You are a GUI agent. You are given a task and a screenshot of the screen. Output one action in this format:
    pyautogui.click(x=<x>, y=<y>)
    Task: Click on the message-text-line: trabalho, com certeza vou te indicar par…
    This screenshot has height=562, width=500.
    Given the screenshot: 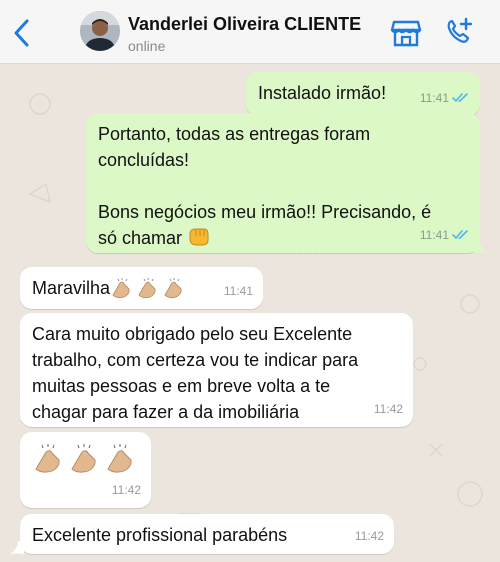 What is the action you would take?
    pyautogui.click(x=195, y=360)
    